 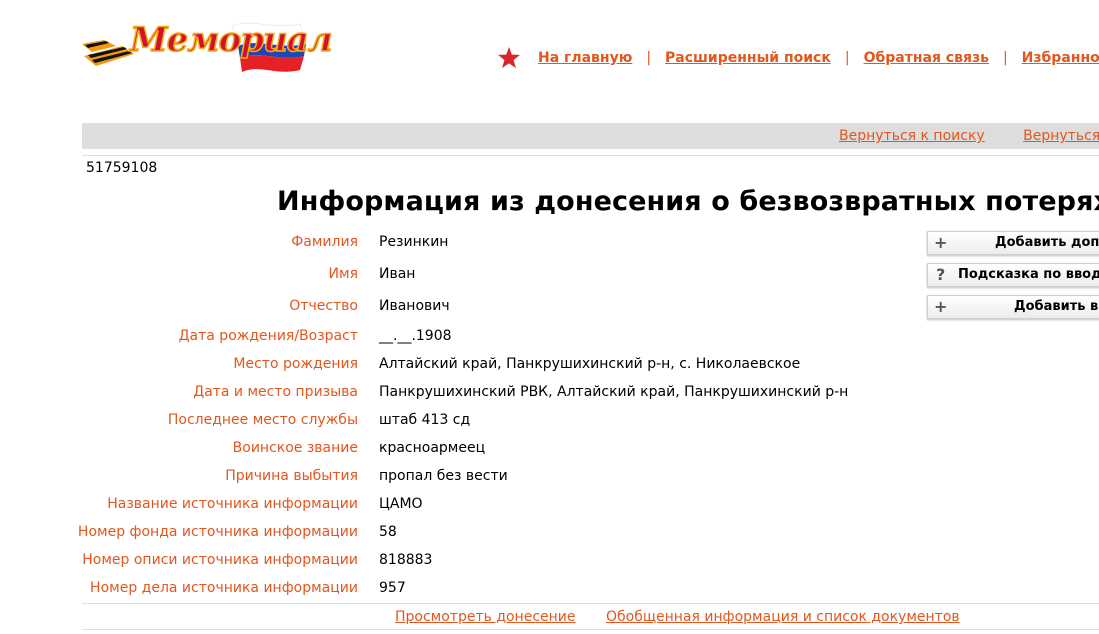 What do you see at coordinates (217, 532) in the screenshot?
I see `field-label-fund-number: Номер фонда источника информации` at bounding box center [217, 532].